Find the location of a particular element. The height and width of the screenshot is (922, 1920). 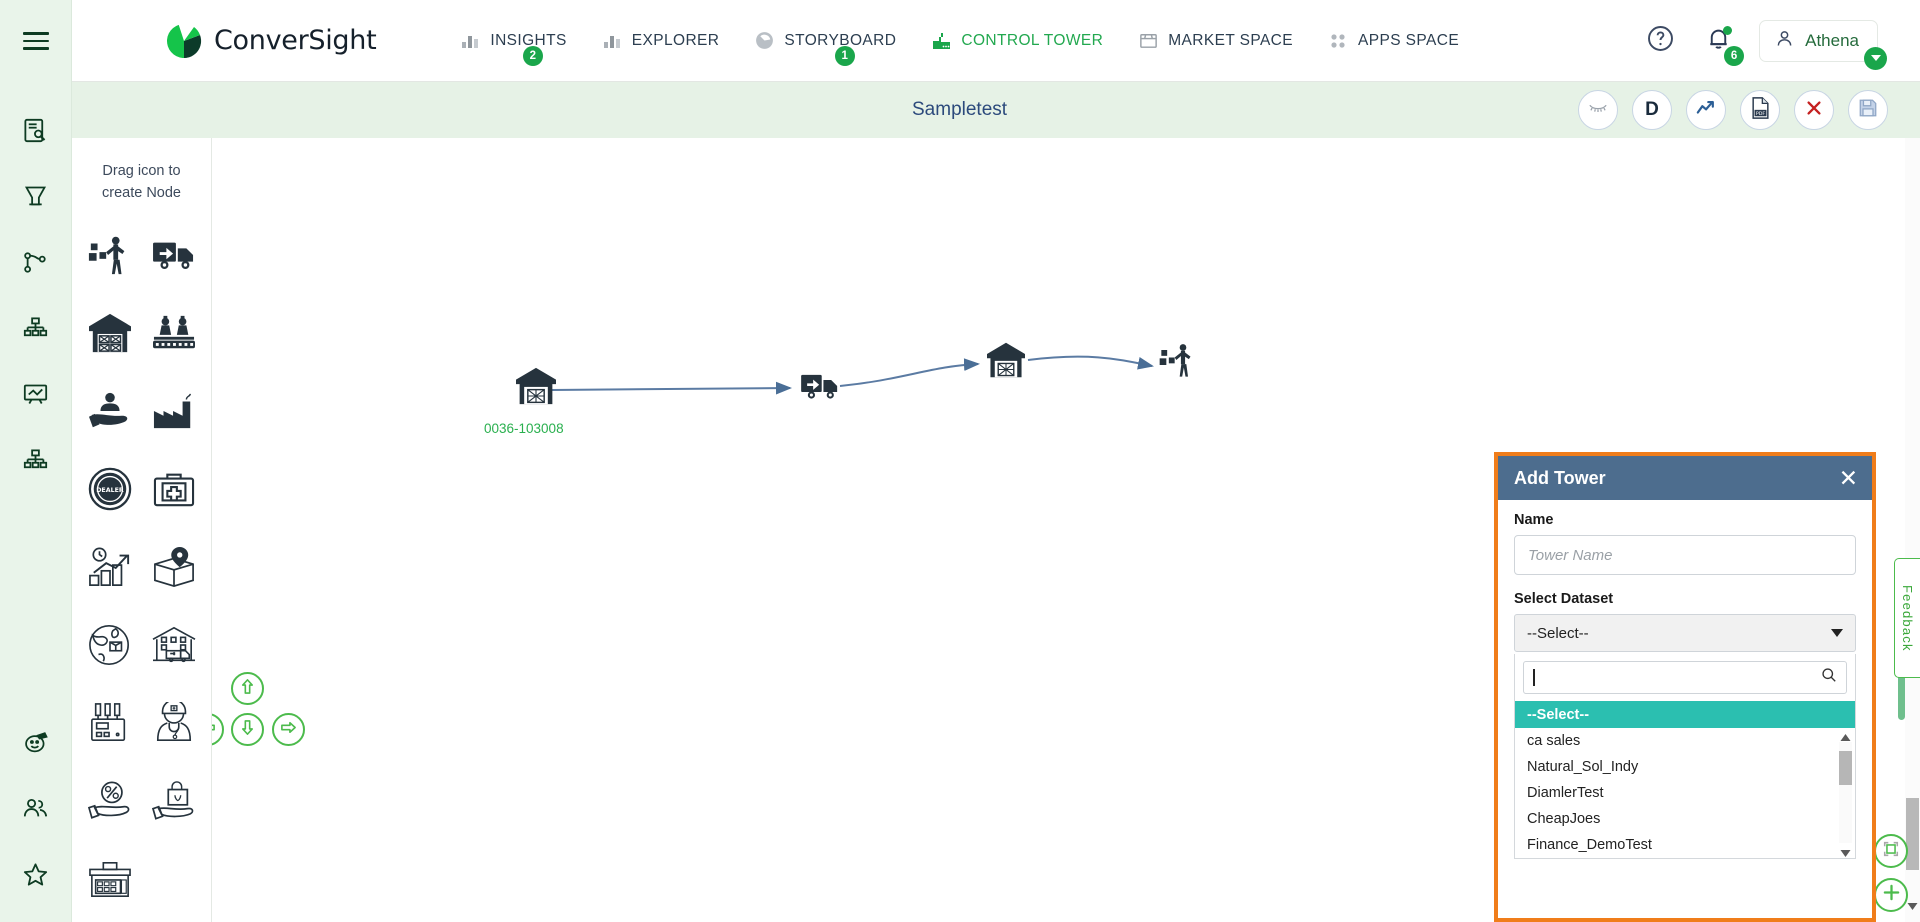

dataset-option: DiamlerTest is located at coordinates (1685, 793).